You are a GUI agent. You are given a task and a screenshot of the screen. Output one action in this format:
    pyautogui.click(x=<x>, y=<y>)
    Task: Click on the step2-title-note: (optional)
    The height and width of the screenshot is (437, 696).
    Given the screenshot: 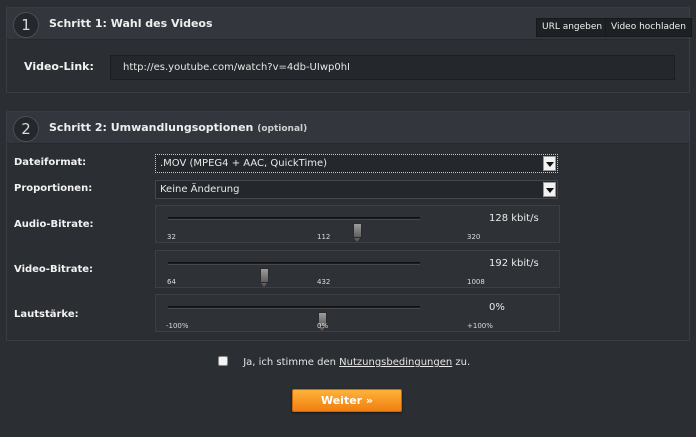 What is the action you would take?
    pyautogui.click(x=282, y=129)
    